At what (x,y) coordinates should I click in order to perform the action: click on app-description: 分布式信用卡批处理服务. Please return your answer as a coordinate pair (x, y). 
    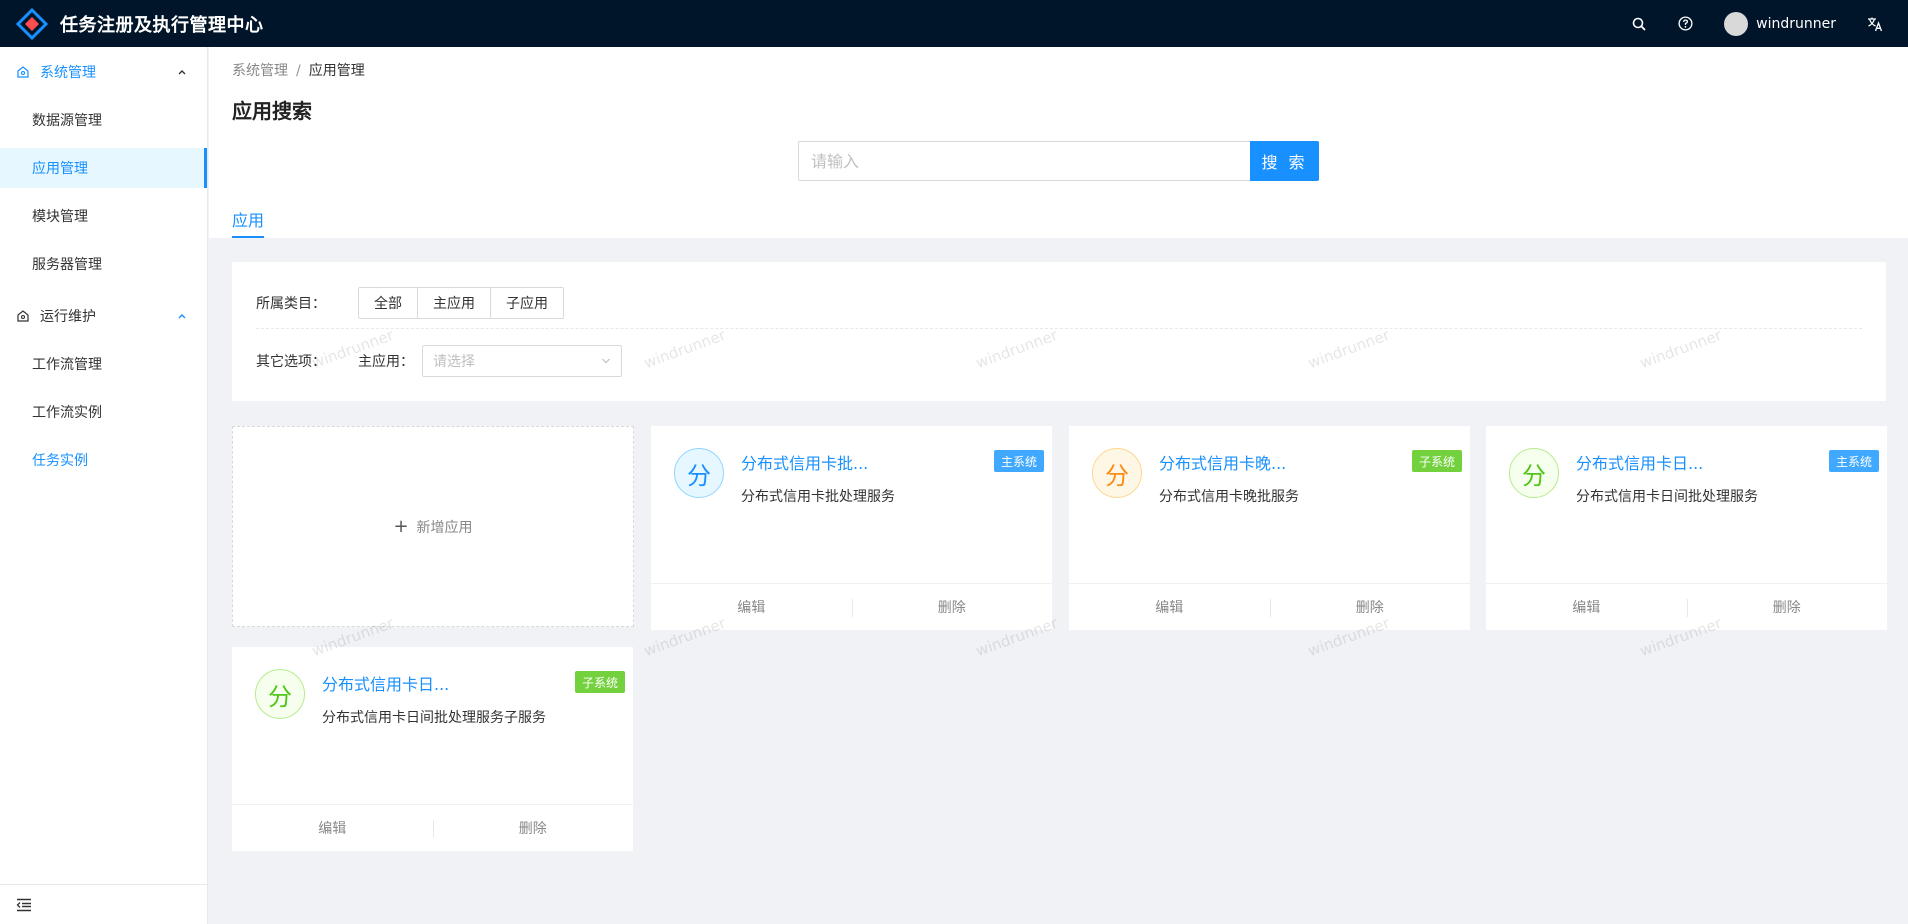
    Looking at the image, I should click on (818, 497).